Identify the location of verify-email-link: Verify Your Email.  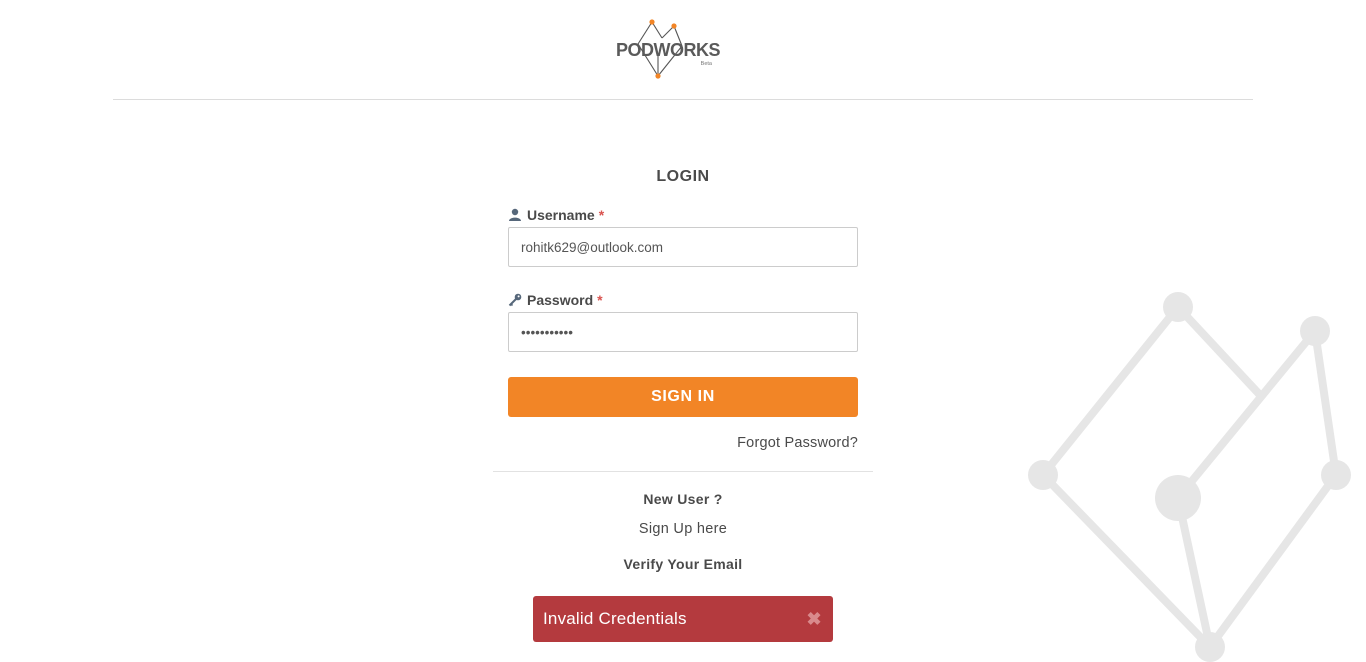
(683, 564).